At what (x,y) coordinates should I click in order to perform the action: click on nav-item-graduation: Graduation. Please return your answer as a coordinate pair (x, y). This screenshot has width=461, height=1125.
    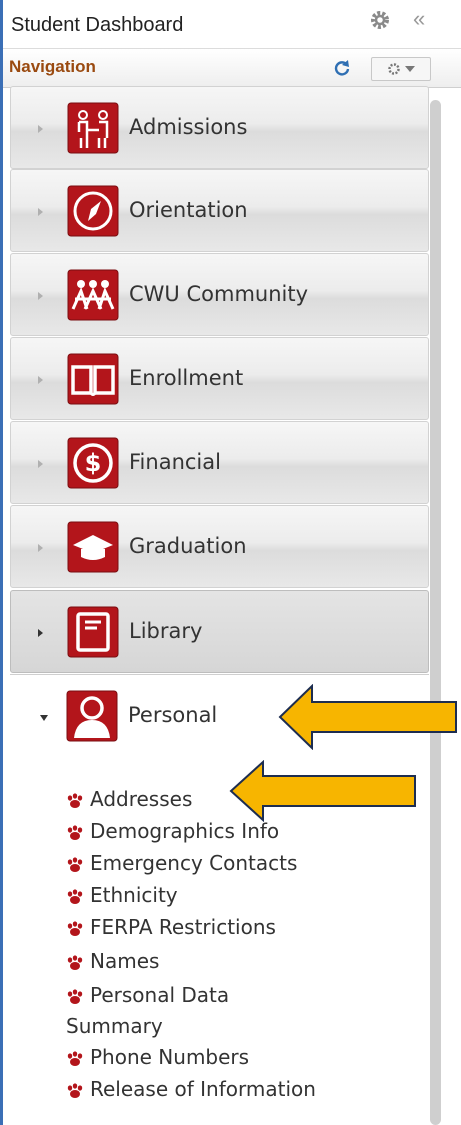
    Looking at the image, I should click on (219, 546).